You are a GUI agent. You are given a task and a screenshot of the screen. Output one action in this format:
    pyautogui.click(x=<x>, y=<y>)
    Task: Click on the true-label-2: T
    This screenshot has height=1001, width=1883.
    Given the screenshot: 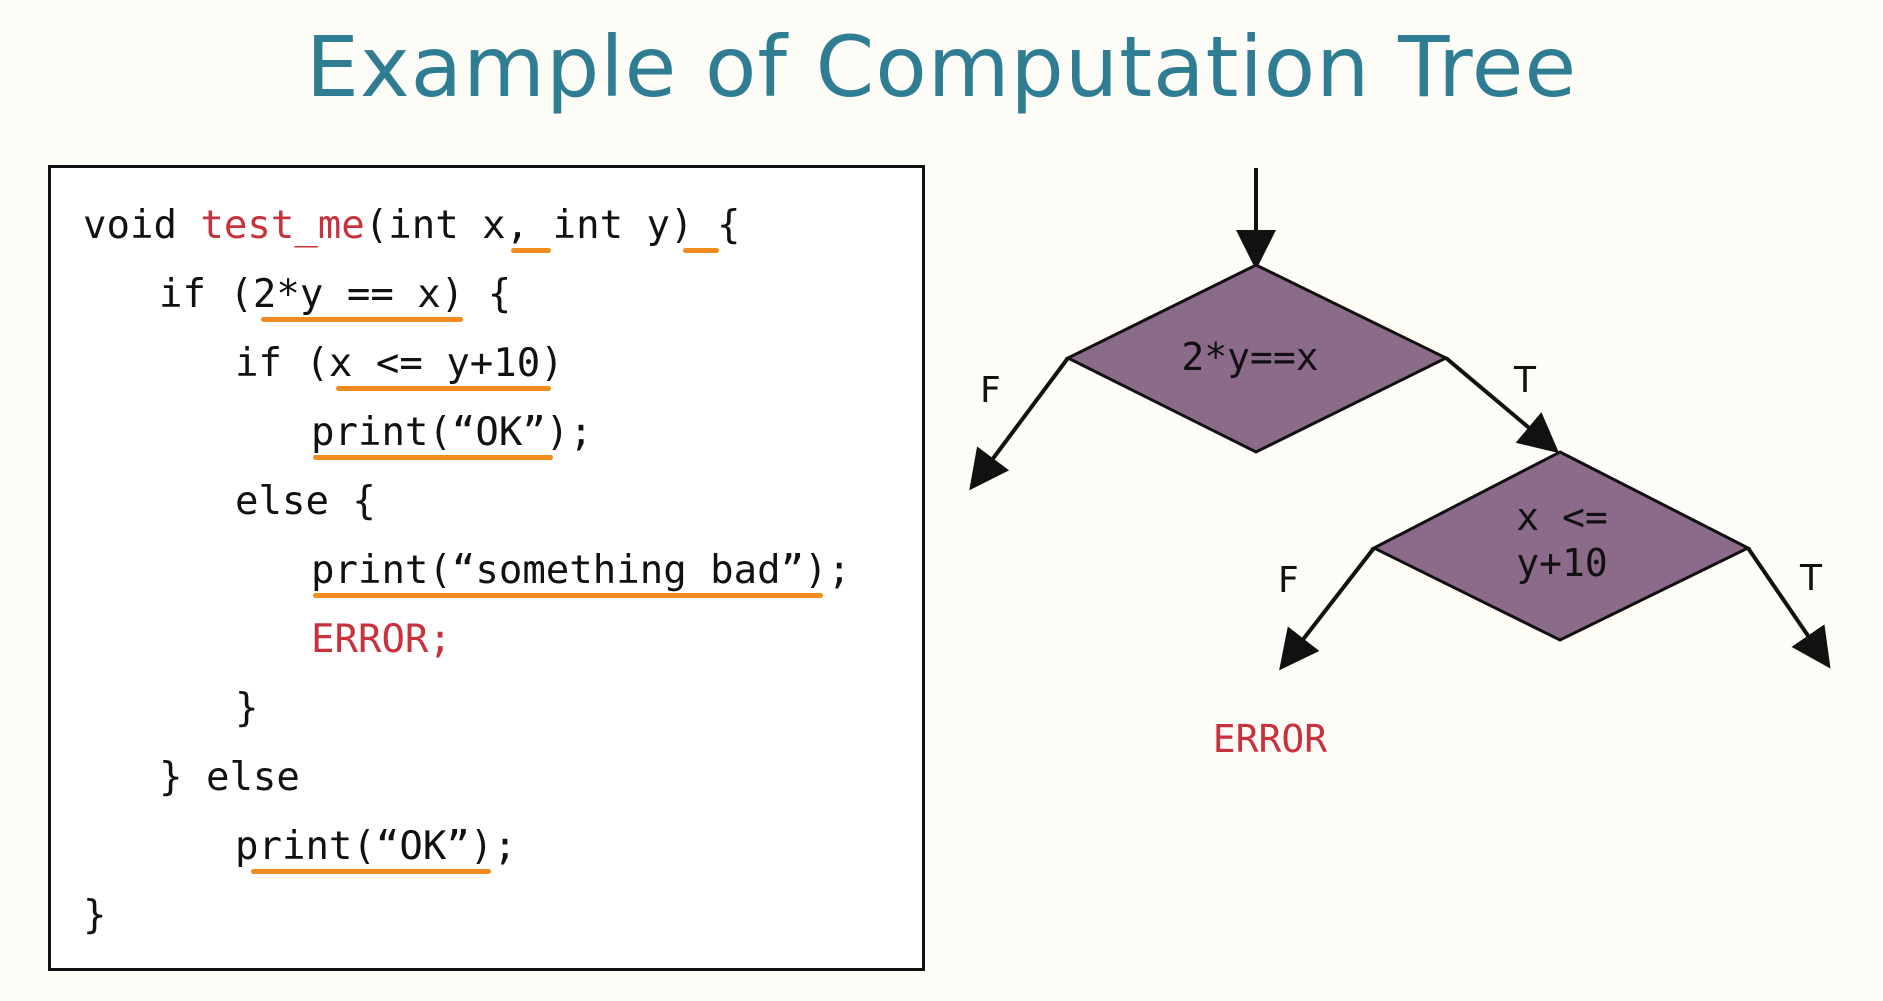 What is the action you would take?
    pyautogui.click(x=1811, y=578)
    